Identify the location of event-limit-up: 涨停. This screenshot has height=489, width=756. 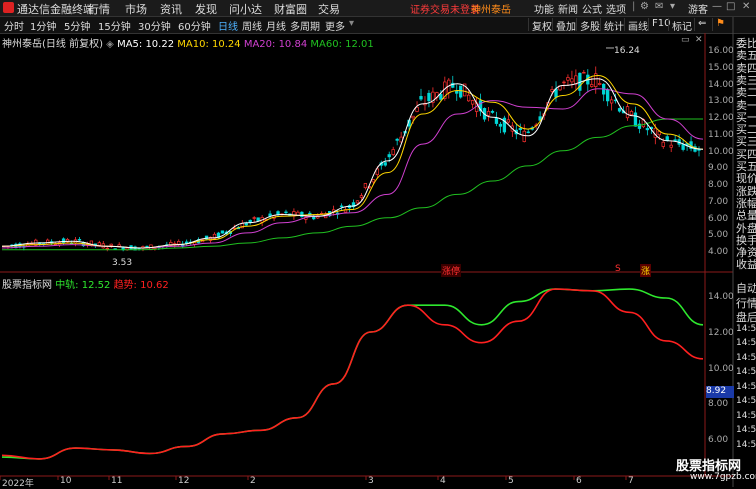
(451, 270).